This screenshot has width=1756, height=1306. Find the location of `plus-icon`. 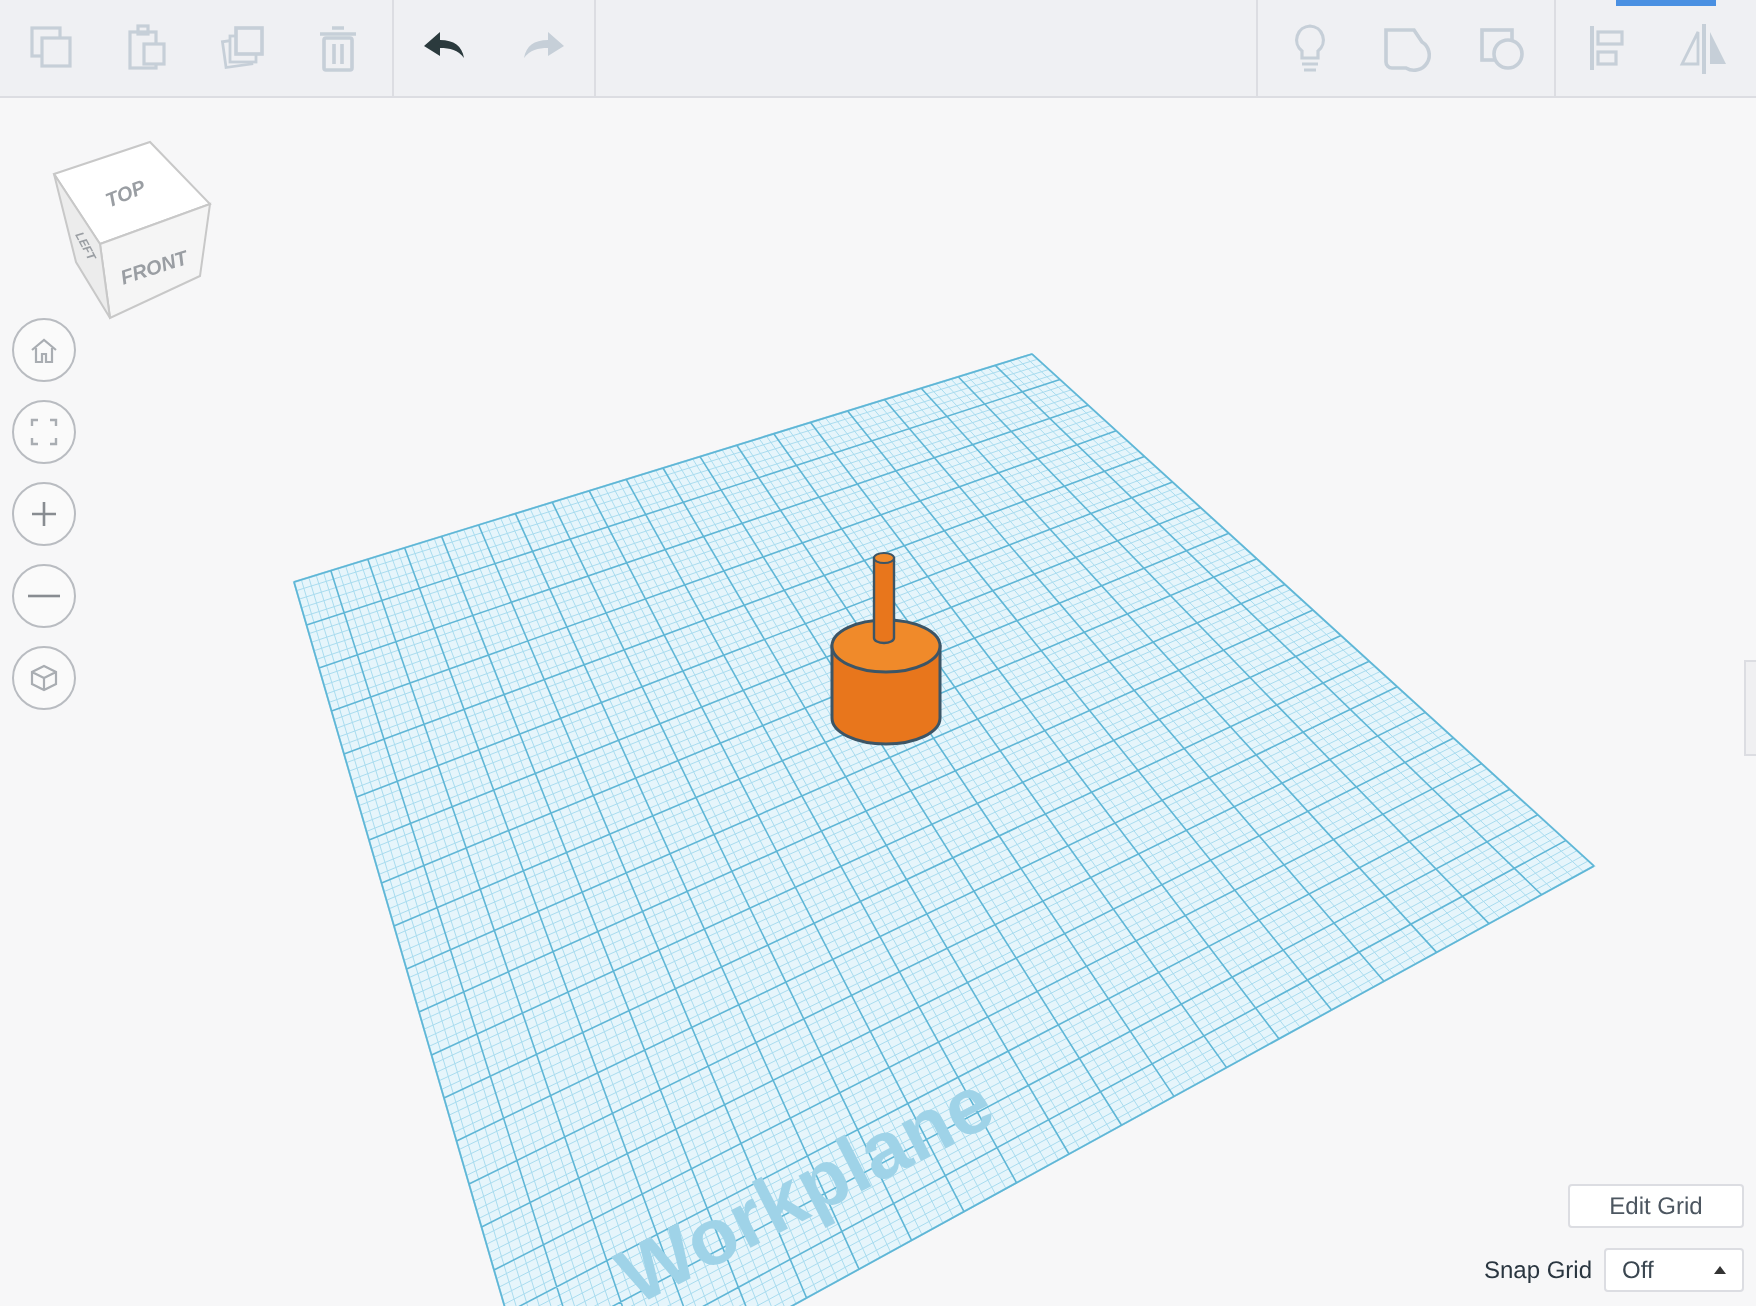

plus-icon is located at coordinates (44, 514).